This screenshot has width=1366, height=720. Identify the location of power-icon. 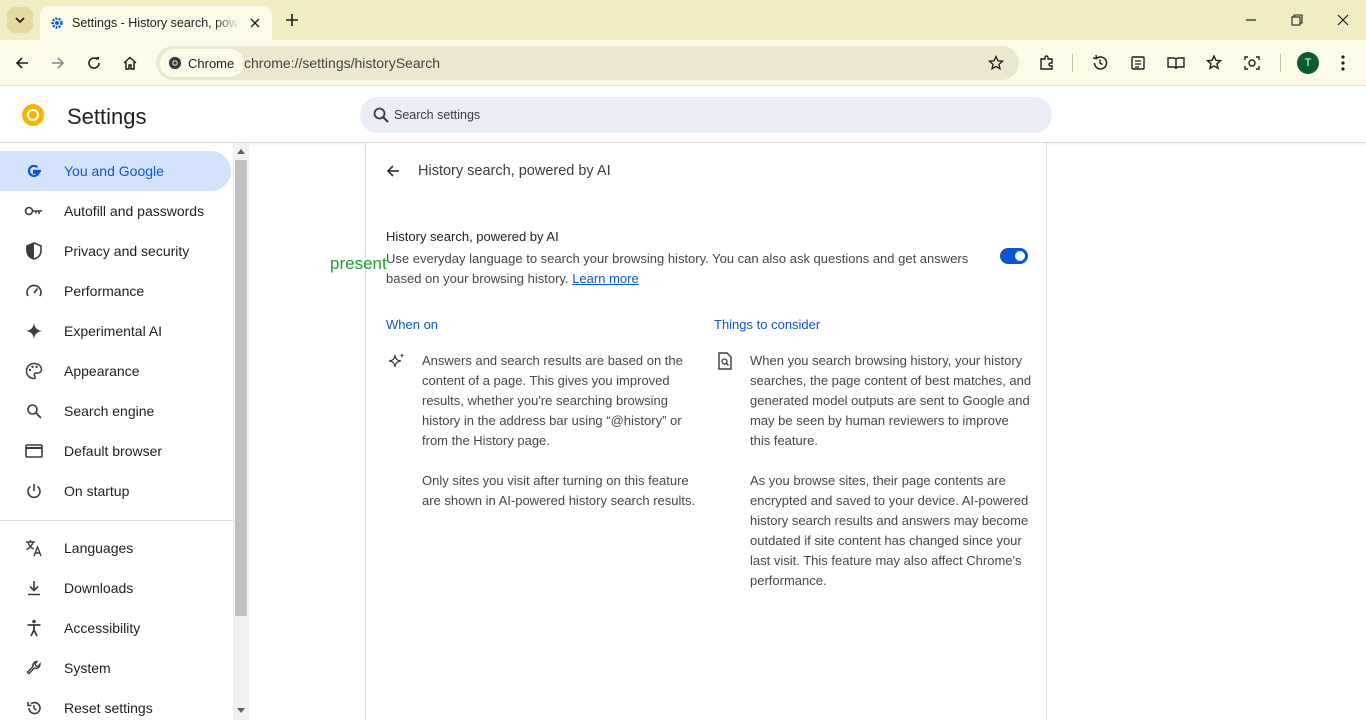
(34, 491).